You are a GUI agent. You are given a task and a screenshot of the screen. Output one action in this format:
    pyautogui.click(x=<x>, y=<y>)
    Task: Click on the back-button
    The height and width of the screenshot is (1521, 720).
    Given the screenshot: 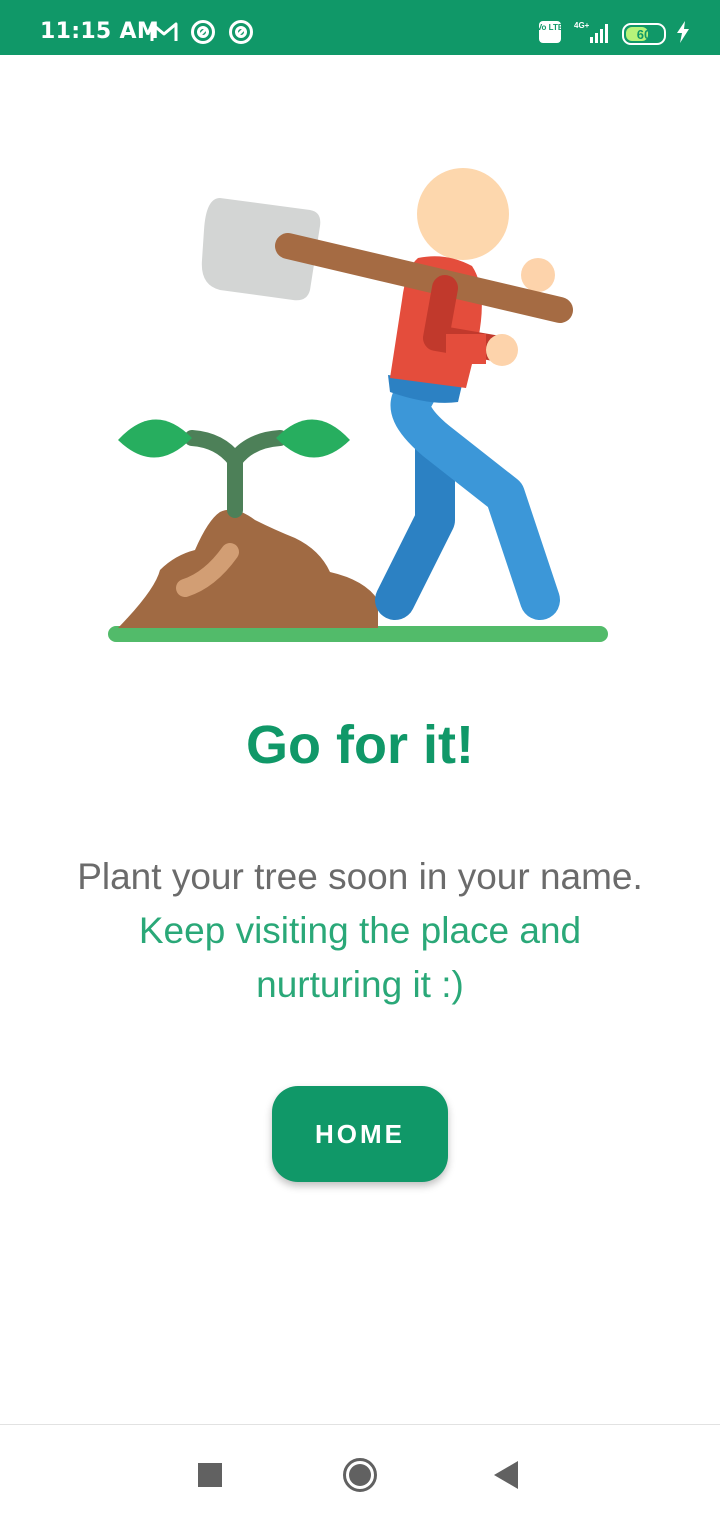 What is the action you would take?
    pyautogui.click(x=506, y=1475)
    